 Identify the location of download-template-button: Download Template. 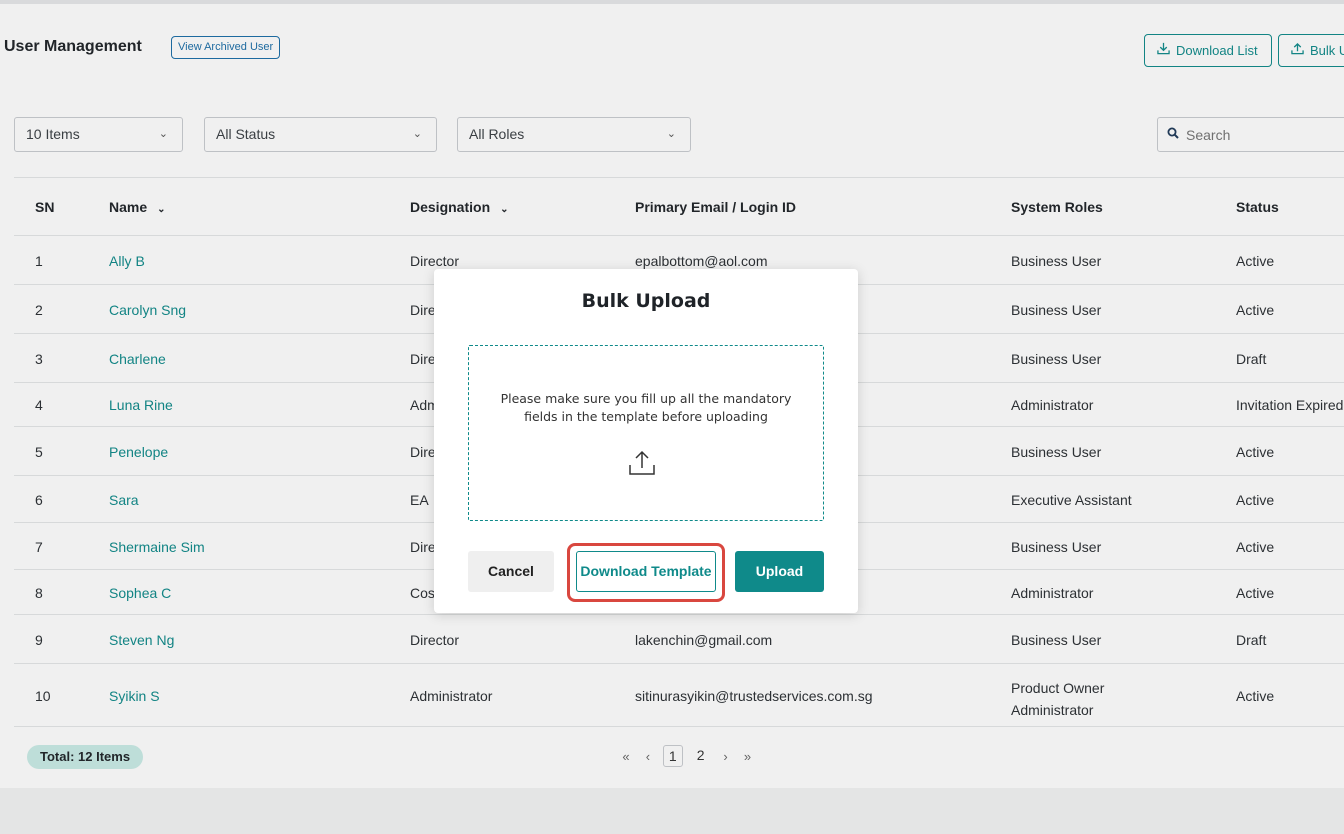
(646, 571).